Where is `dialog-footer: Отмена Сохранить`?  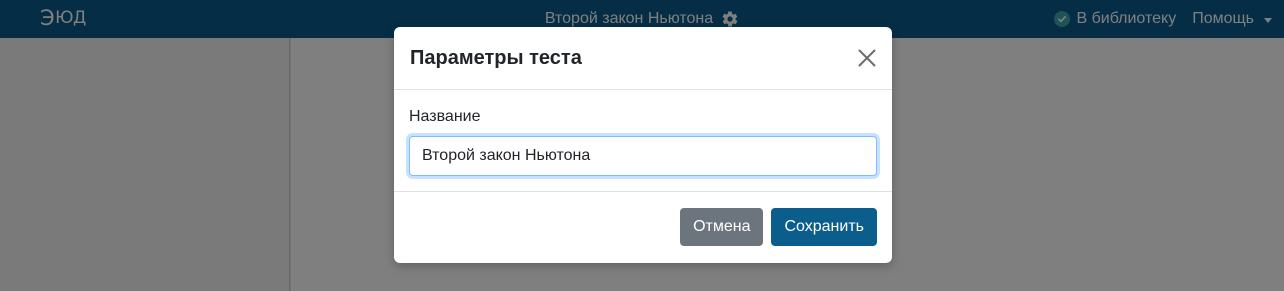
dialog-footer: Отмена Сохранить is located at coordinates (643, 227).